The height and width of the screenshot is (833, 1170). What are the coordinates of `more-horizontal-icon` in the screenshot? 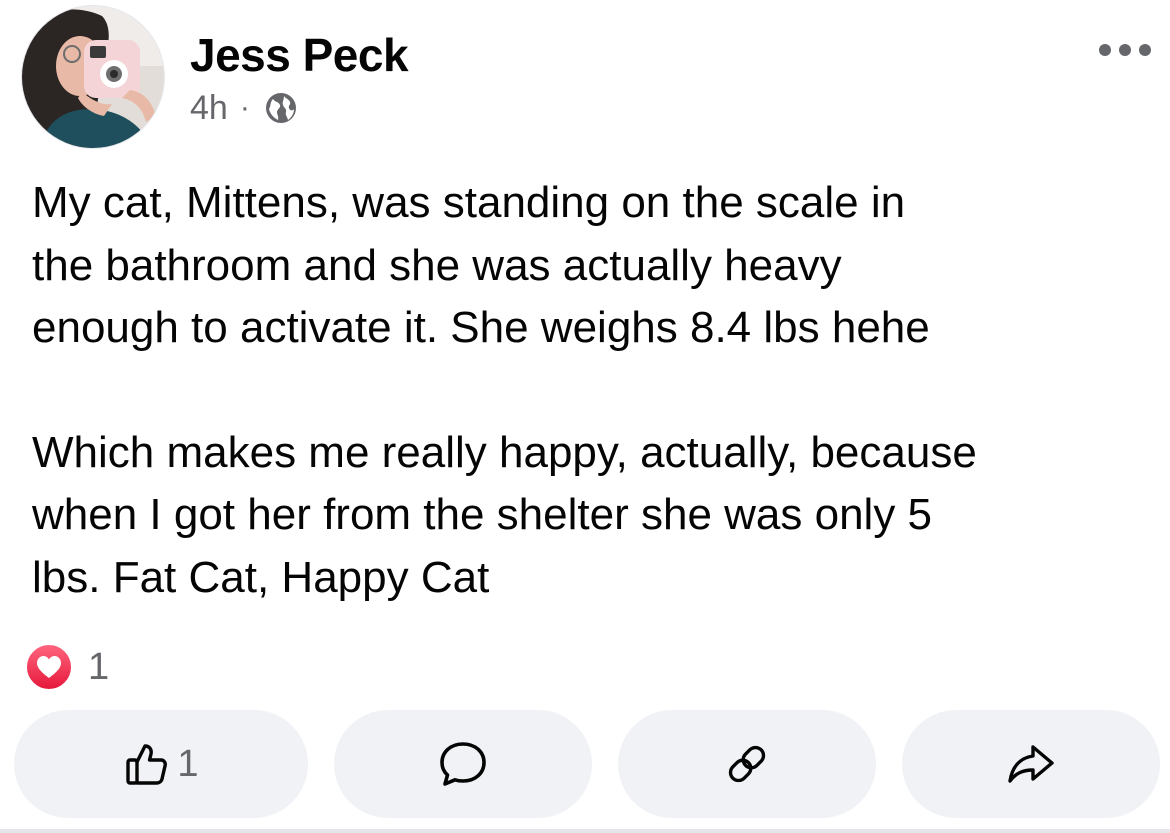 It's located at (1125, 50).